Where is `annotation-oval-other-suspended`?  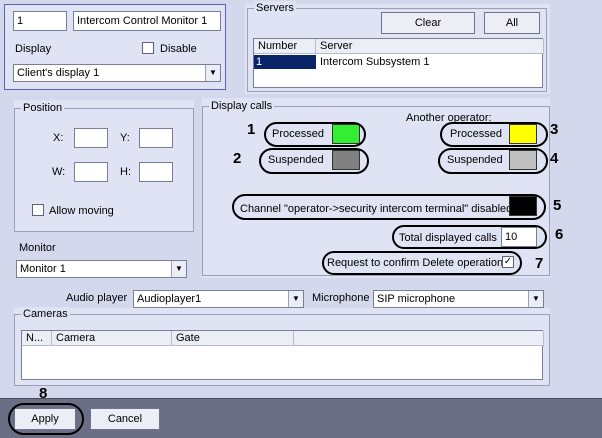 annotation-oval-other-suspended is located at coordinates (493, 161).